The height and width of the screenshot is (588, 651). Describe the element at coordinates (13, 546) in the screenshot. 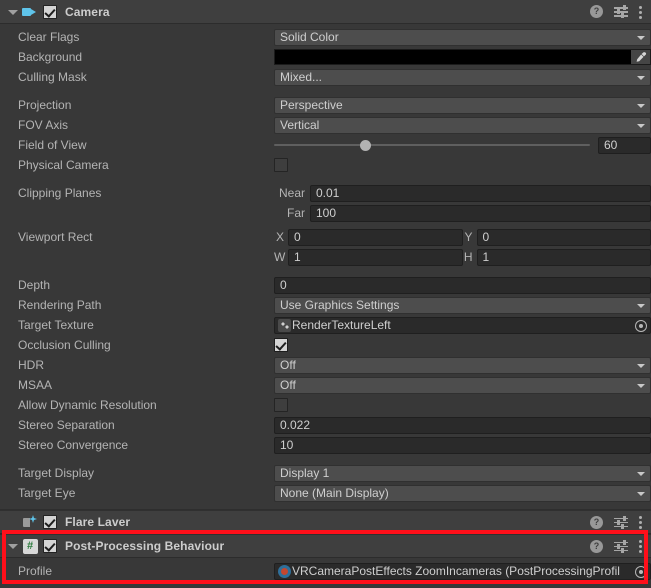

I see `post-processing-foldout-arrow-icon` at that location.